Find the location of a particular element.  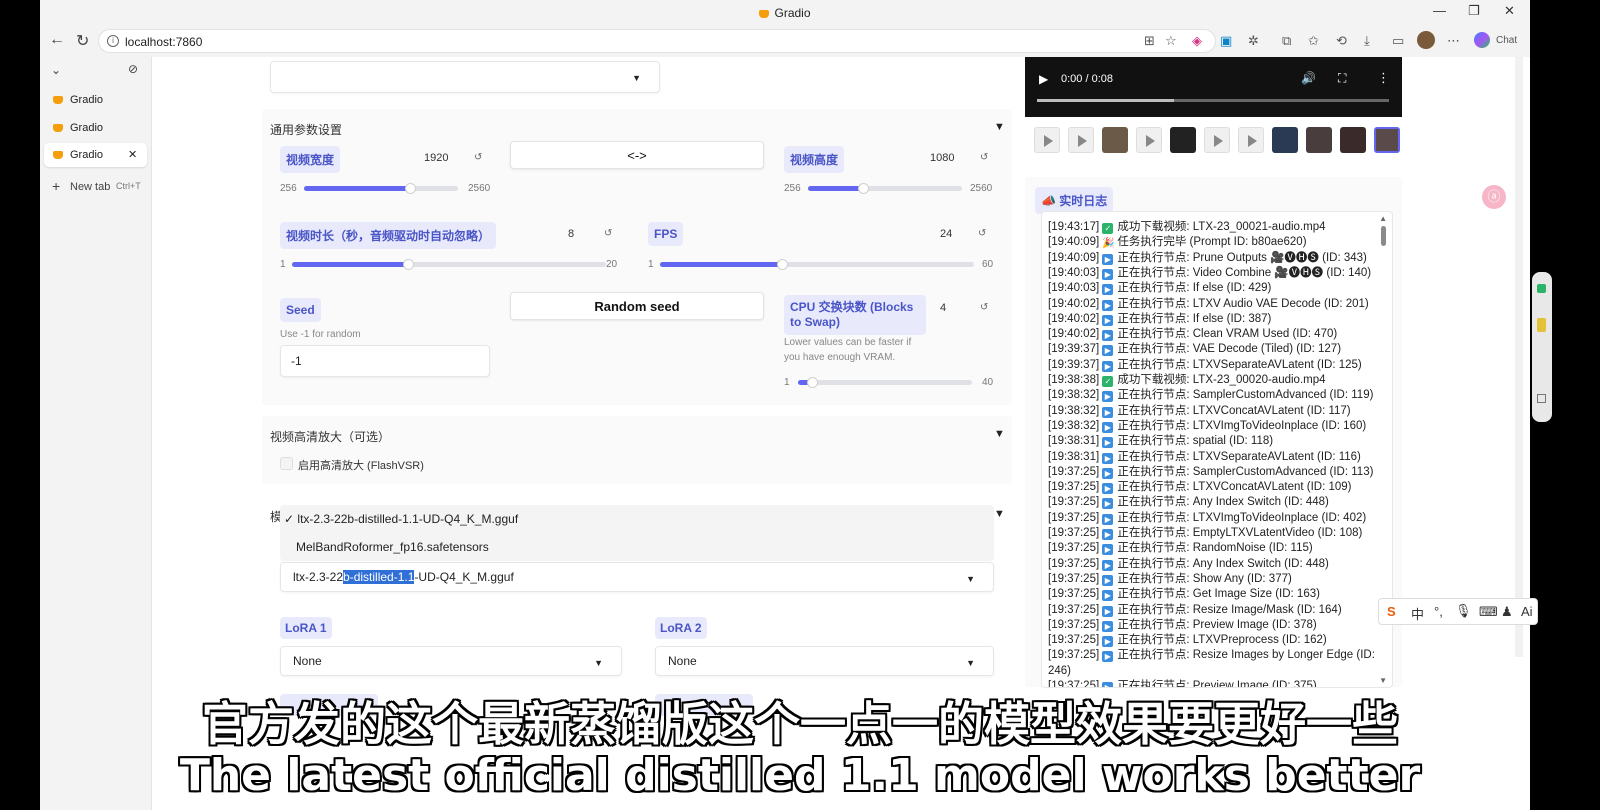

swap-dimensions-button: <-> is located at coordinates (637, 155).